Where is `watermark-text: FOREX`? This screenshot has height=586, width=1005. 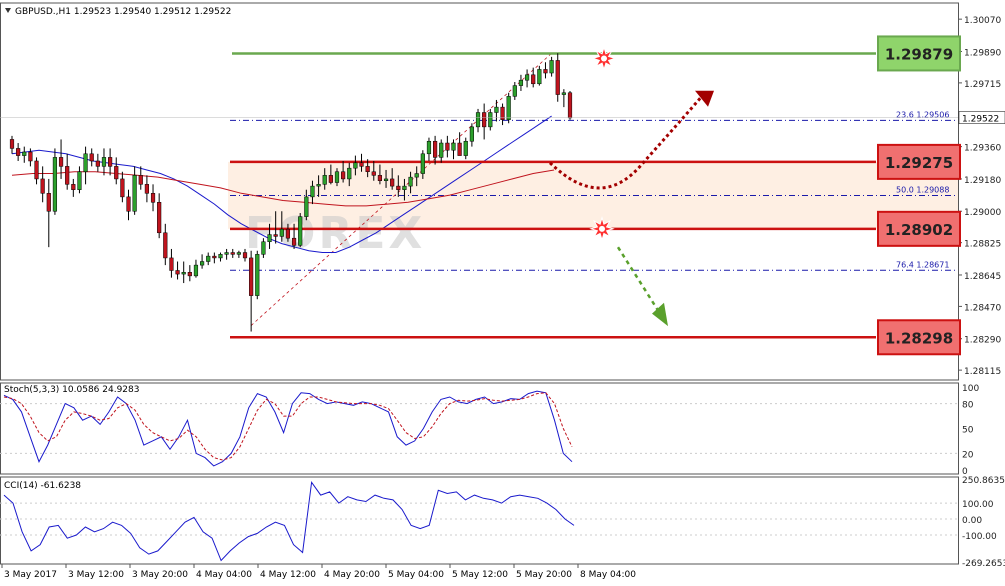 watermark-text: FOREX is located at coordinates (335, 233).